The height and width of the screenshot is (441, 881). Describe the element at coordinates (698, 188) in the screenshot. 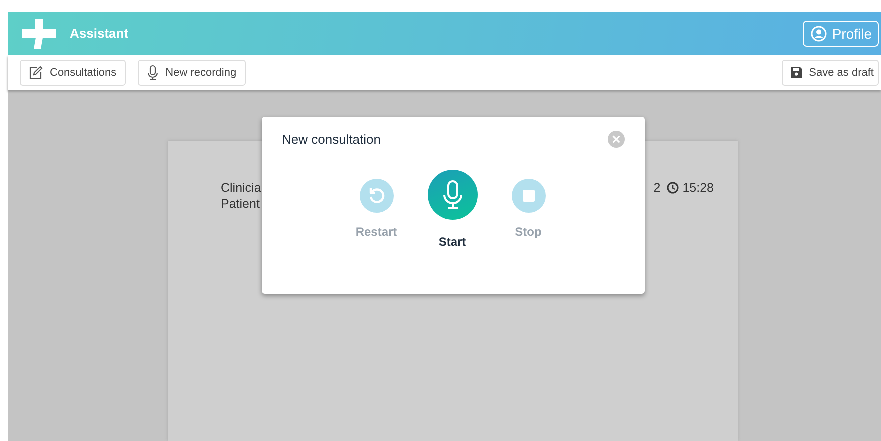

I see `time-text: 15:28` at that location.